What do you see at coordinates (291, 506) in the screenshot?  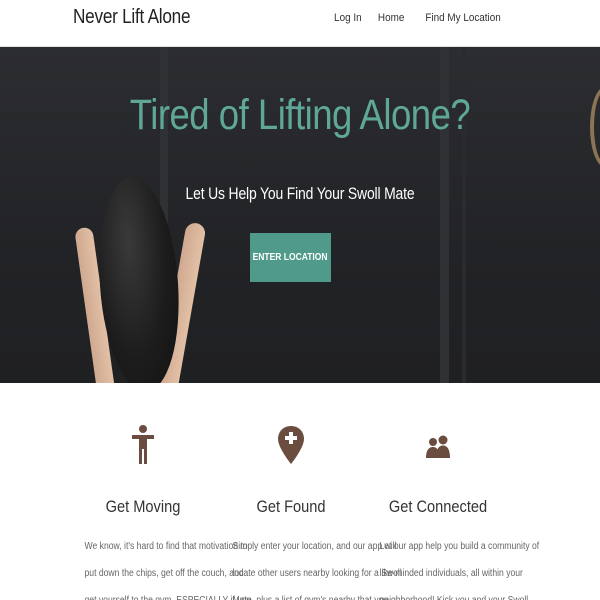 I see `feature-title: Get Found` at bounding box center [291, 506].